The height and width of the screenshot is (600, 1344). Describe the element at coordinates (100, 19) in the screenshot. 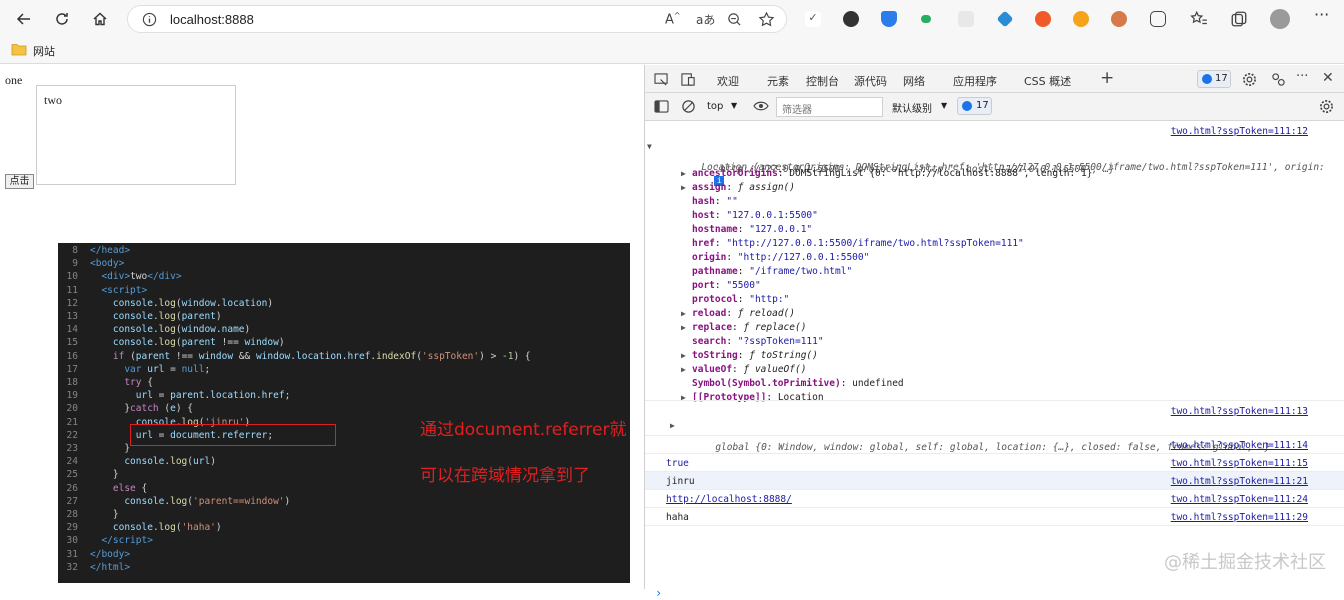

I see `home-button` at that location.